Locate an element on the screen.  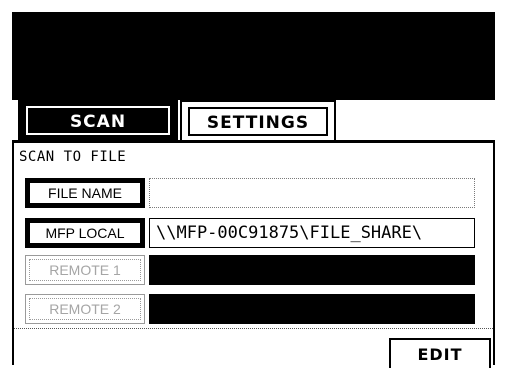
tab-scan: SCAN is located at coordinates (98, 120).